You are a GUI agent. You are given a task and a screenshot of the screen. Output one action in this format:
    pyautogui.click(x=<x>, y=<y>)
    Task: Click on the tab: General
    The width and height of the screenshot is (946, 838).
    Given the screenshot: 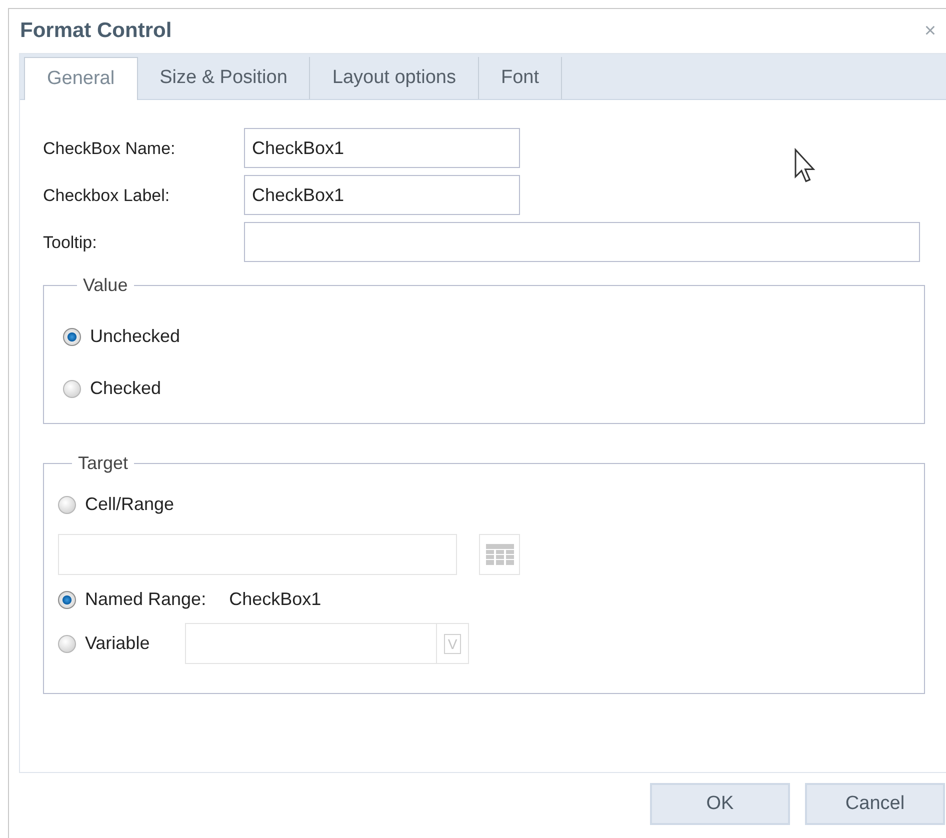 What is the action you would take?
    pyautogui.click(x=81, y=78)
    